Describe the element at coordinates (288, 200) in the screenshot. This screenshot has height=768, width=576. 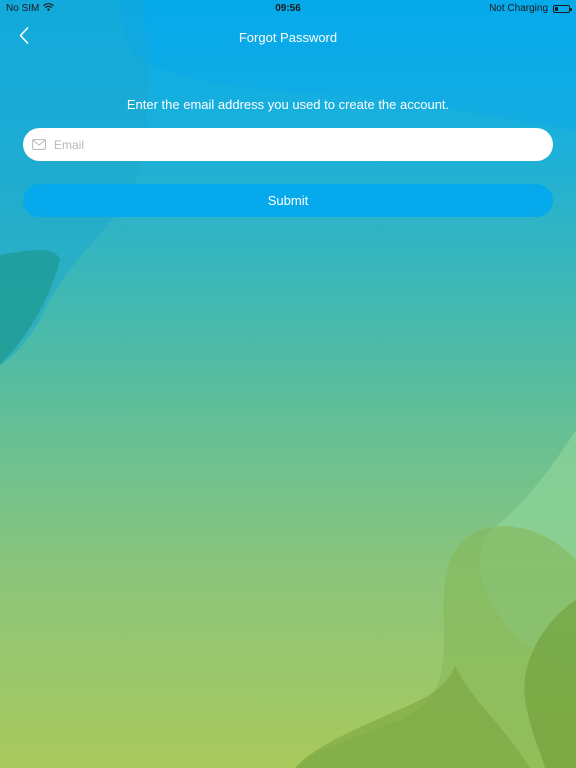
I see `submit-button: Submit` at that location.